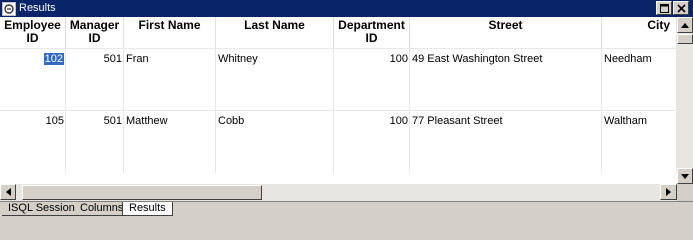 The height and width of the screenshot is (240, 693). I want to click on cell-first-name: Matthew, so click(170, 142).